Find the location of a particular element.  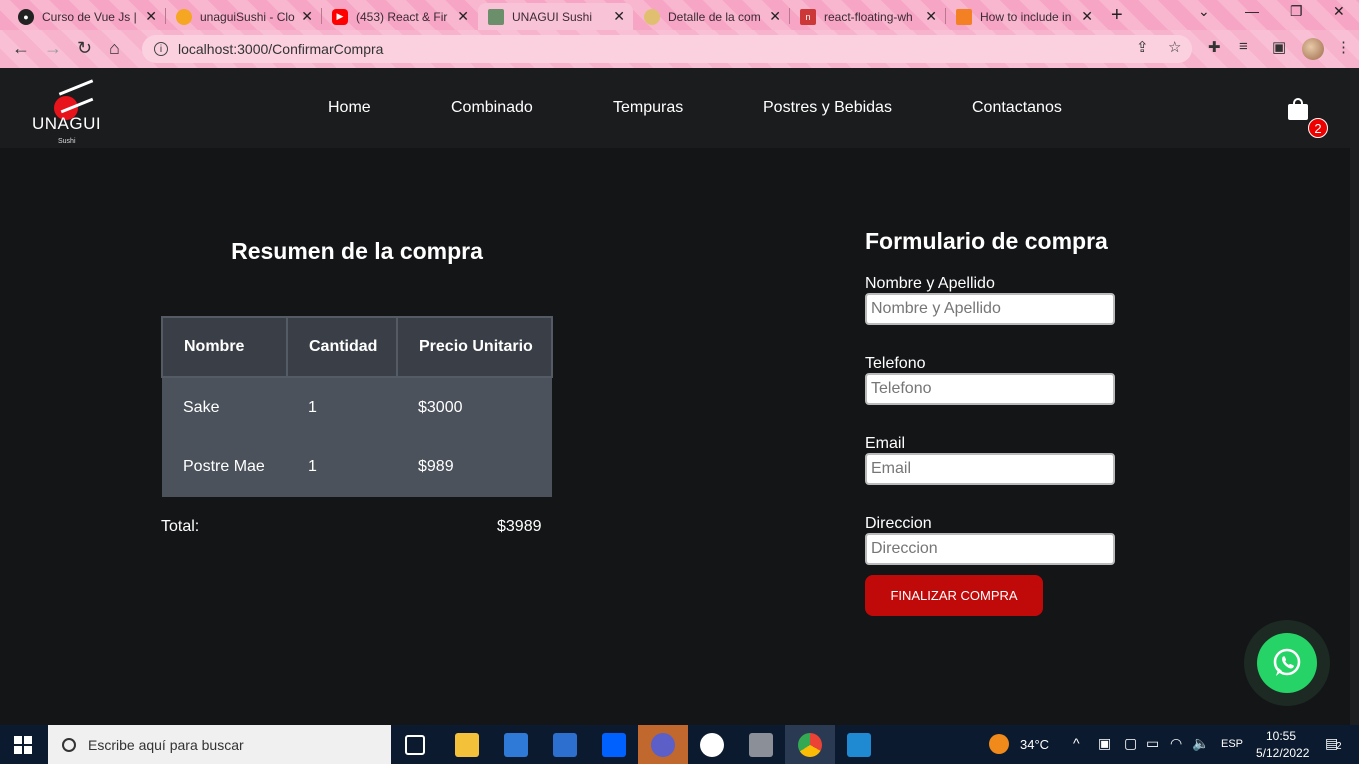

finalize-purchase-button: FINALIZAR COMPRA is located at coordinates (954, 595).